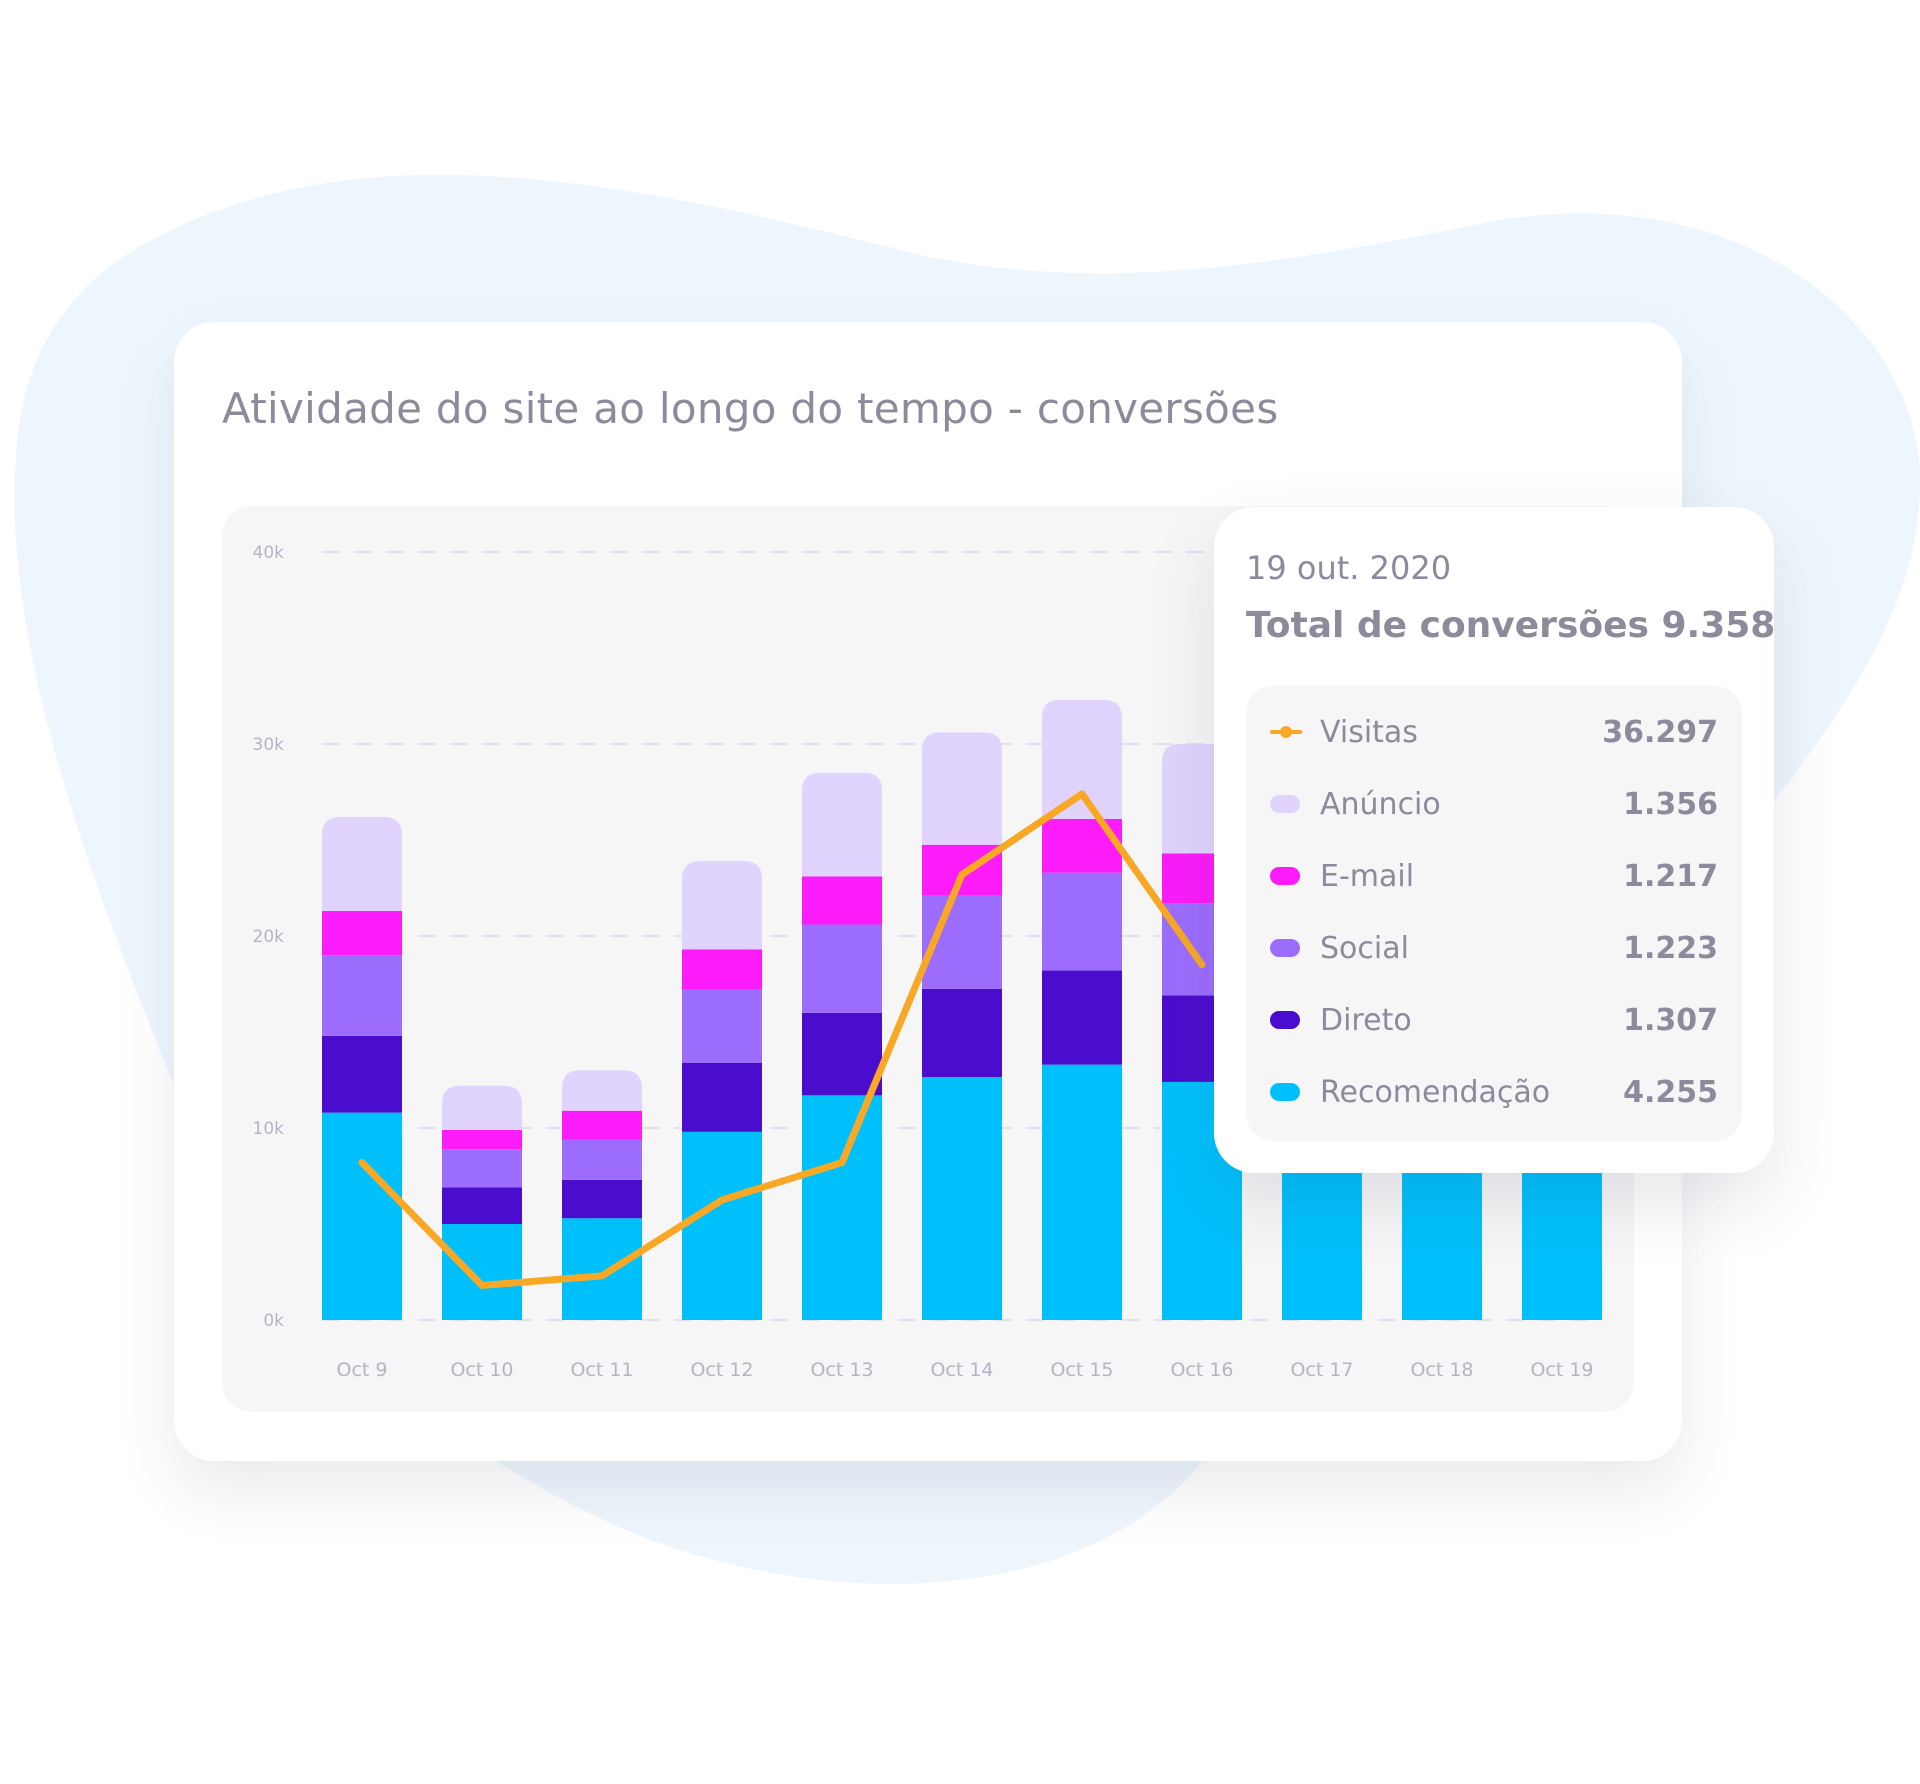  I want to click on legend-value: 1.356, so click(1670, 804).